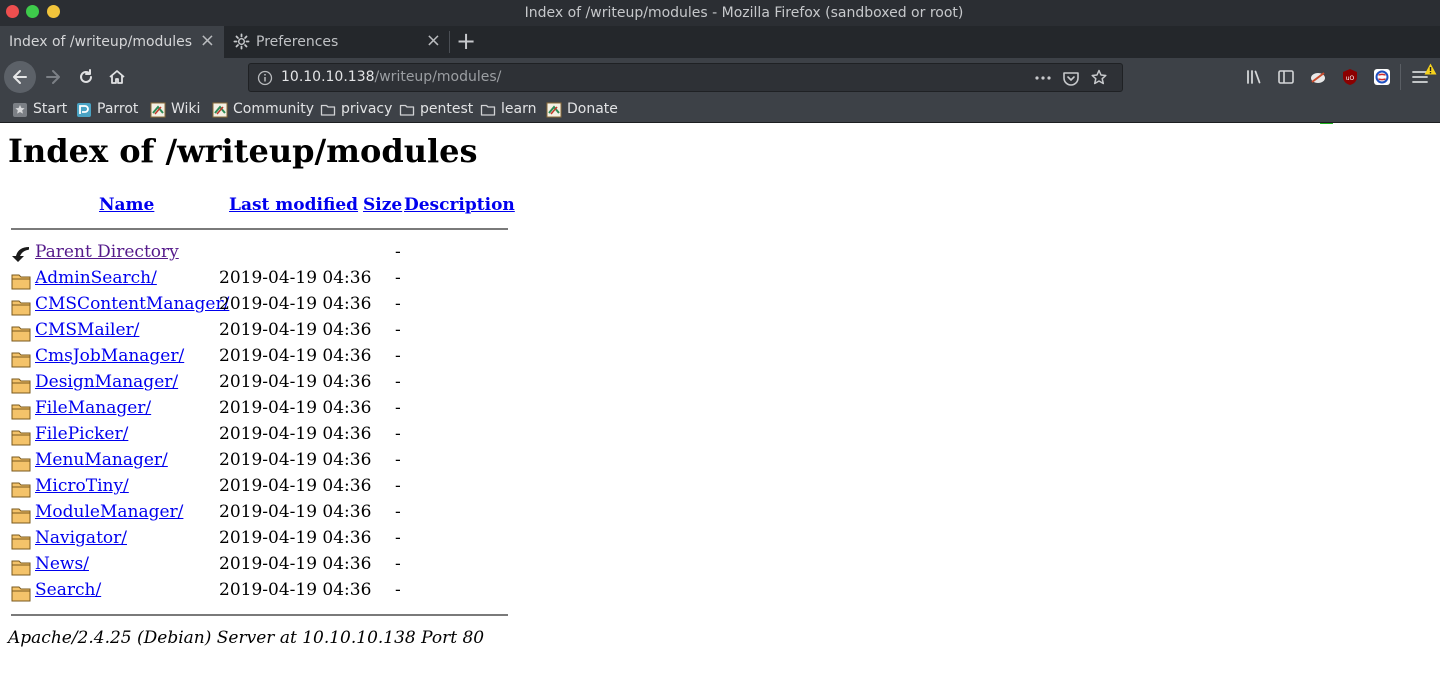  I want to click on bookmark-label: Community, so click(274, 109).